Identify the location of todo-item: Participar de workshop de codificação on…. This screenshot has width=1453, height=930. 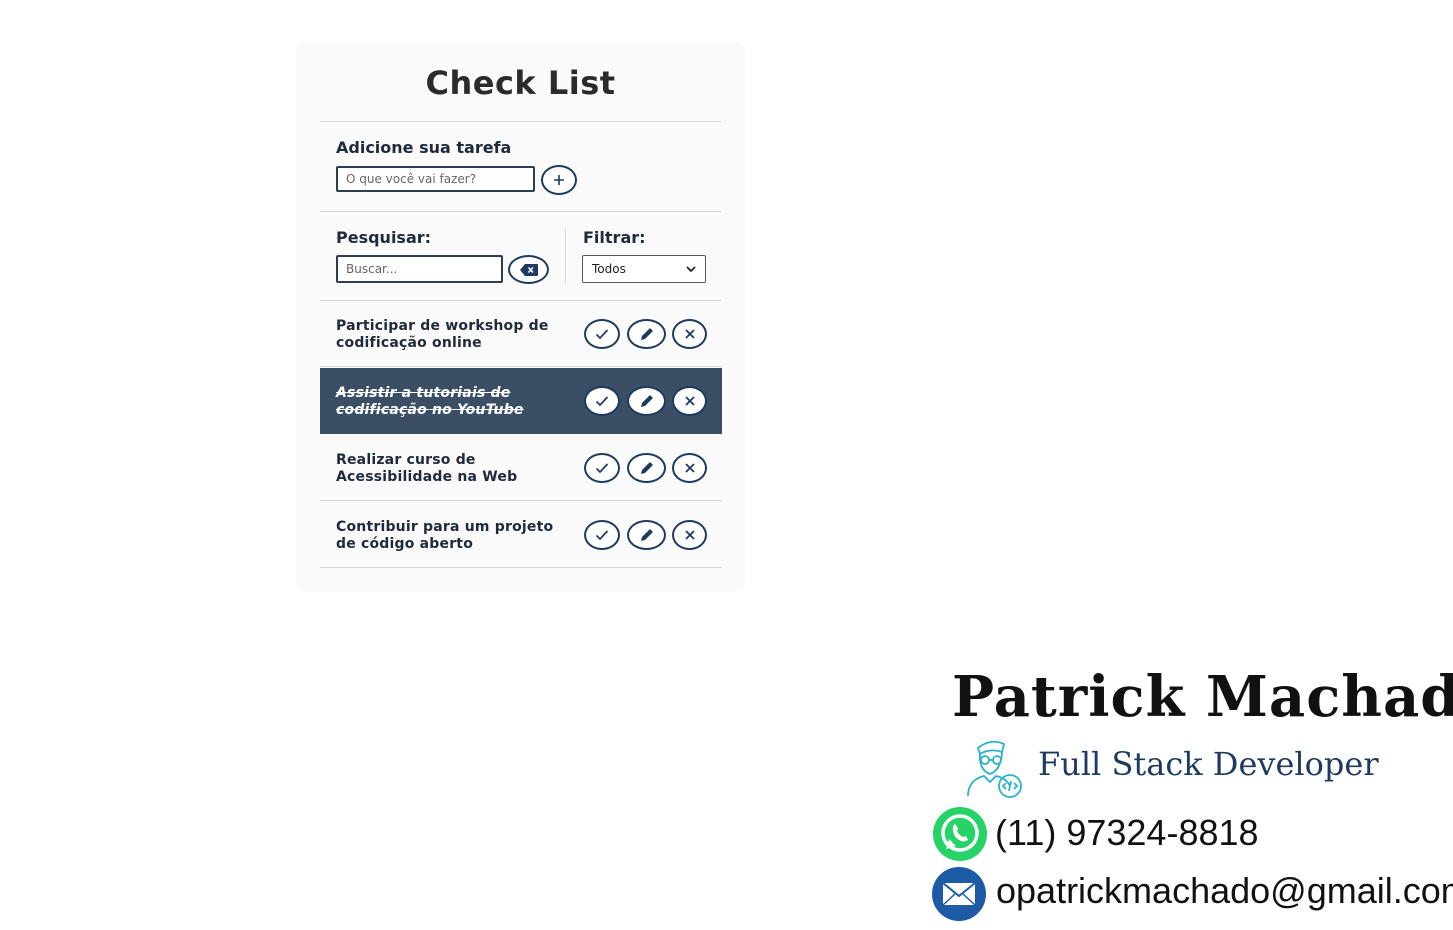
(521, 334).